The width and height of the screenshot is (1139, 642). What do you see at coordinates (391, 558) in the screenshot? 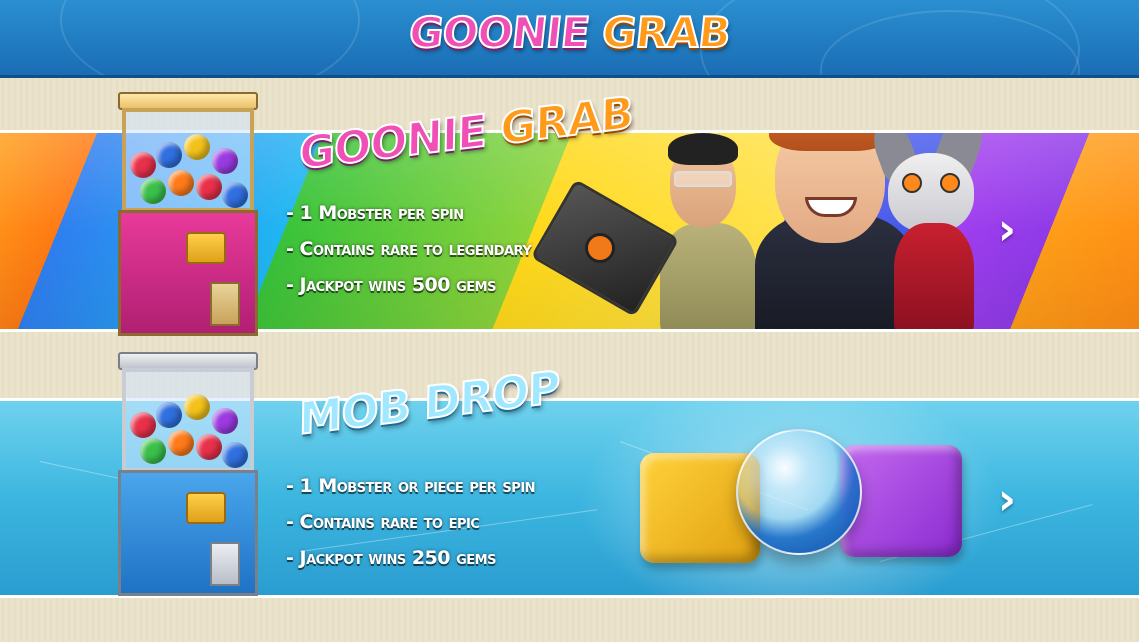
I see `feature-item: - Jackpot wins 250 gems` at bounding box center [391, 558].